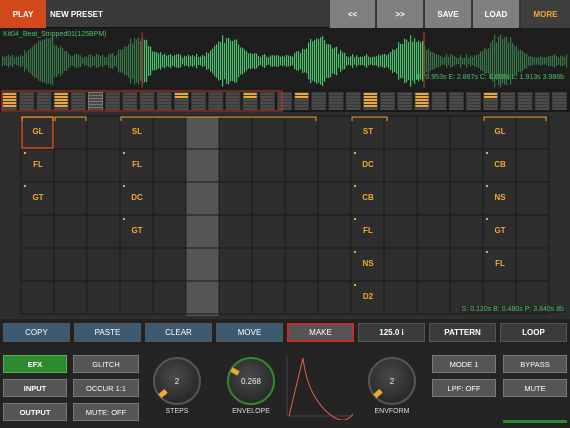 This screenshot has width=570, height=428. Describe the element at coordinates (107, 332) in the screenshot. I see `paste-button: PASTE` at that location.